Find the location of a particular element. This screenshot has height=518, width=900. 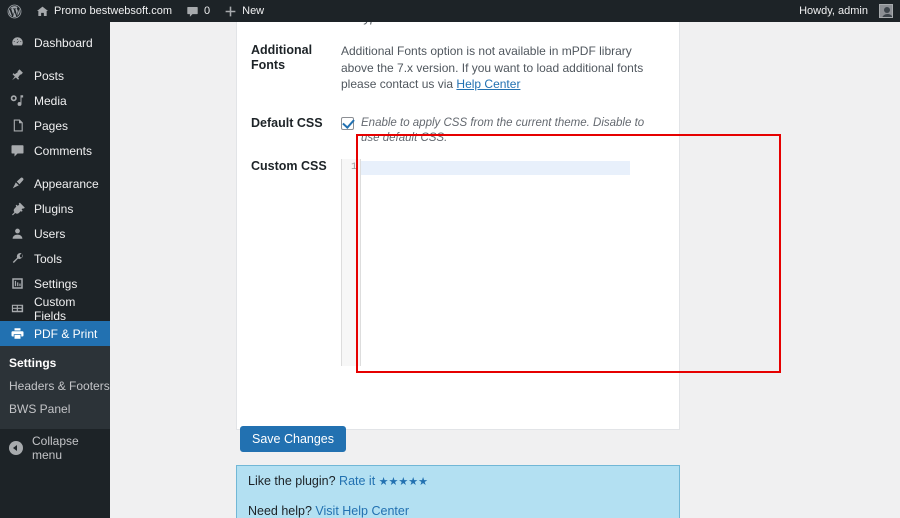

sidebar-item-label: Dashboard is located at coordinates (63, 42).